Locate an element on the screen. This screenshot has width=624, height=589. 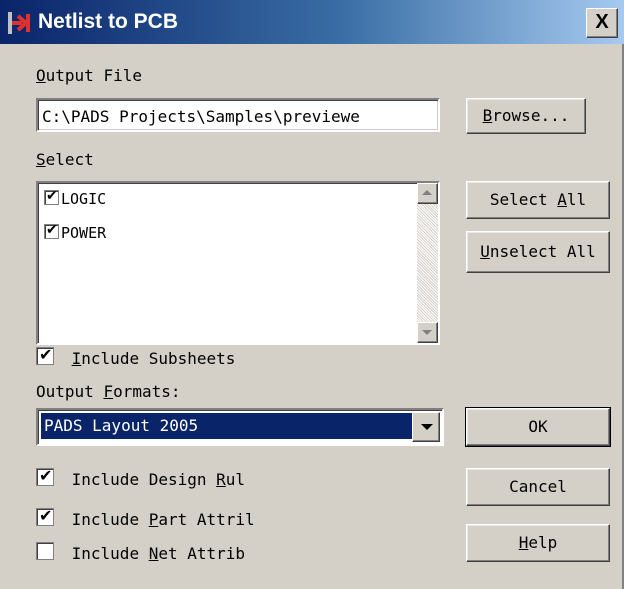
include-subsheets-checkbox: ✔ is located at coordinates (45, 355).